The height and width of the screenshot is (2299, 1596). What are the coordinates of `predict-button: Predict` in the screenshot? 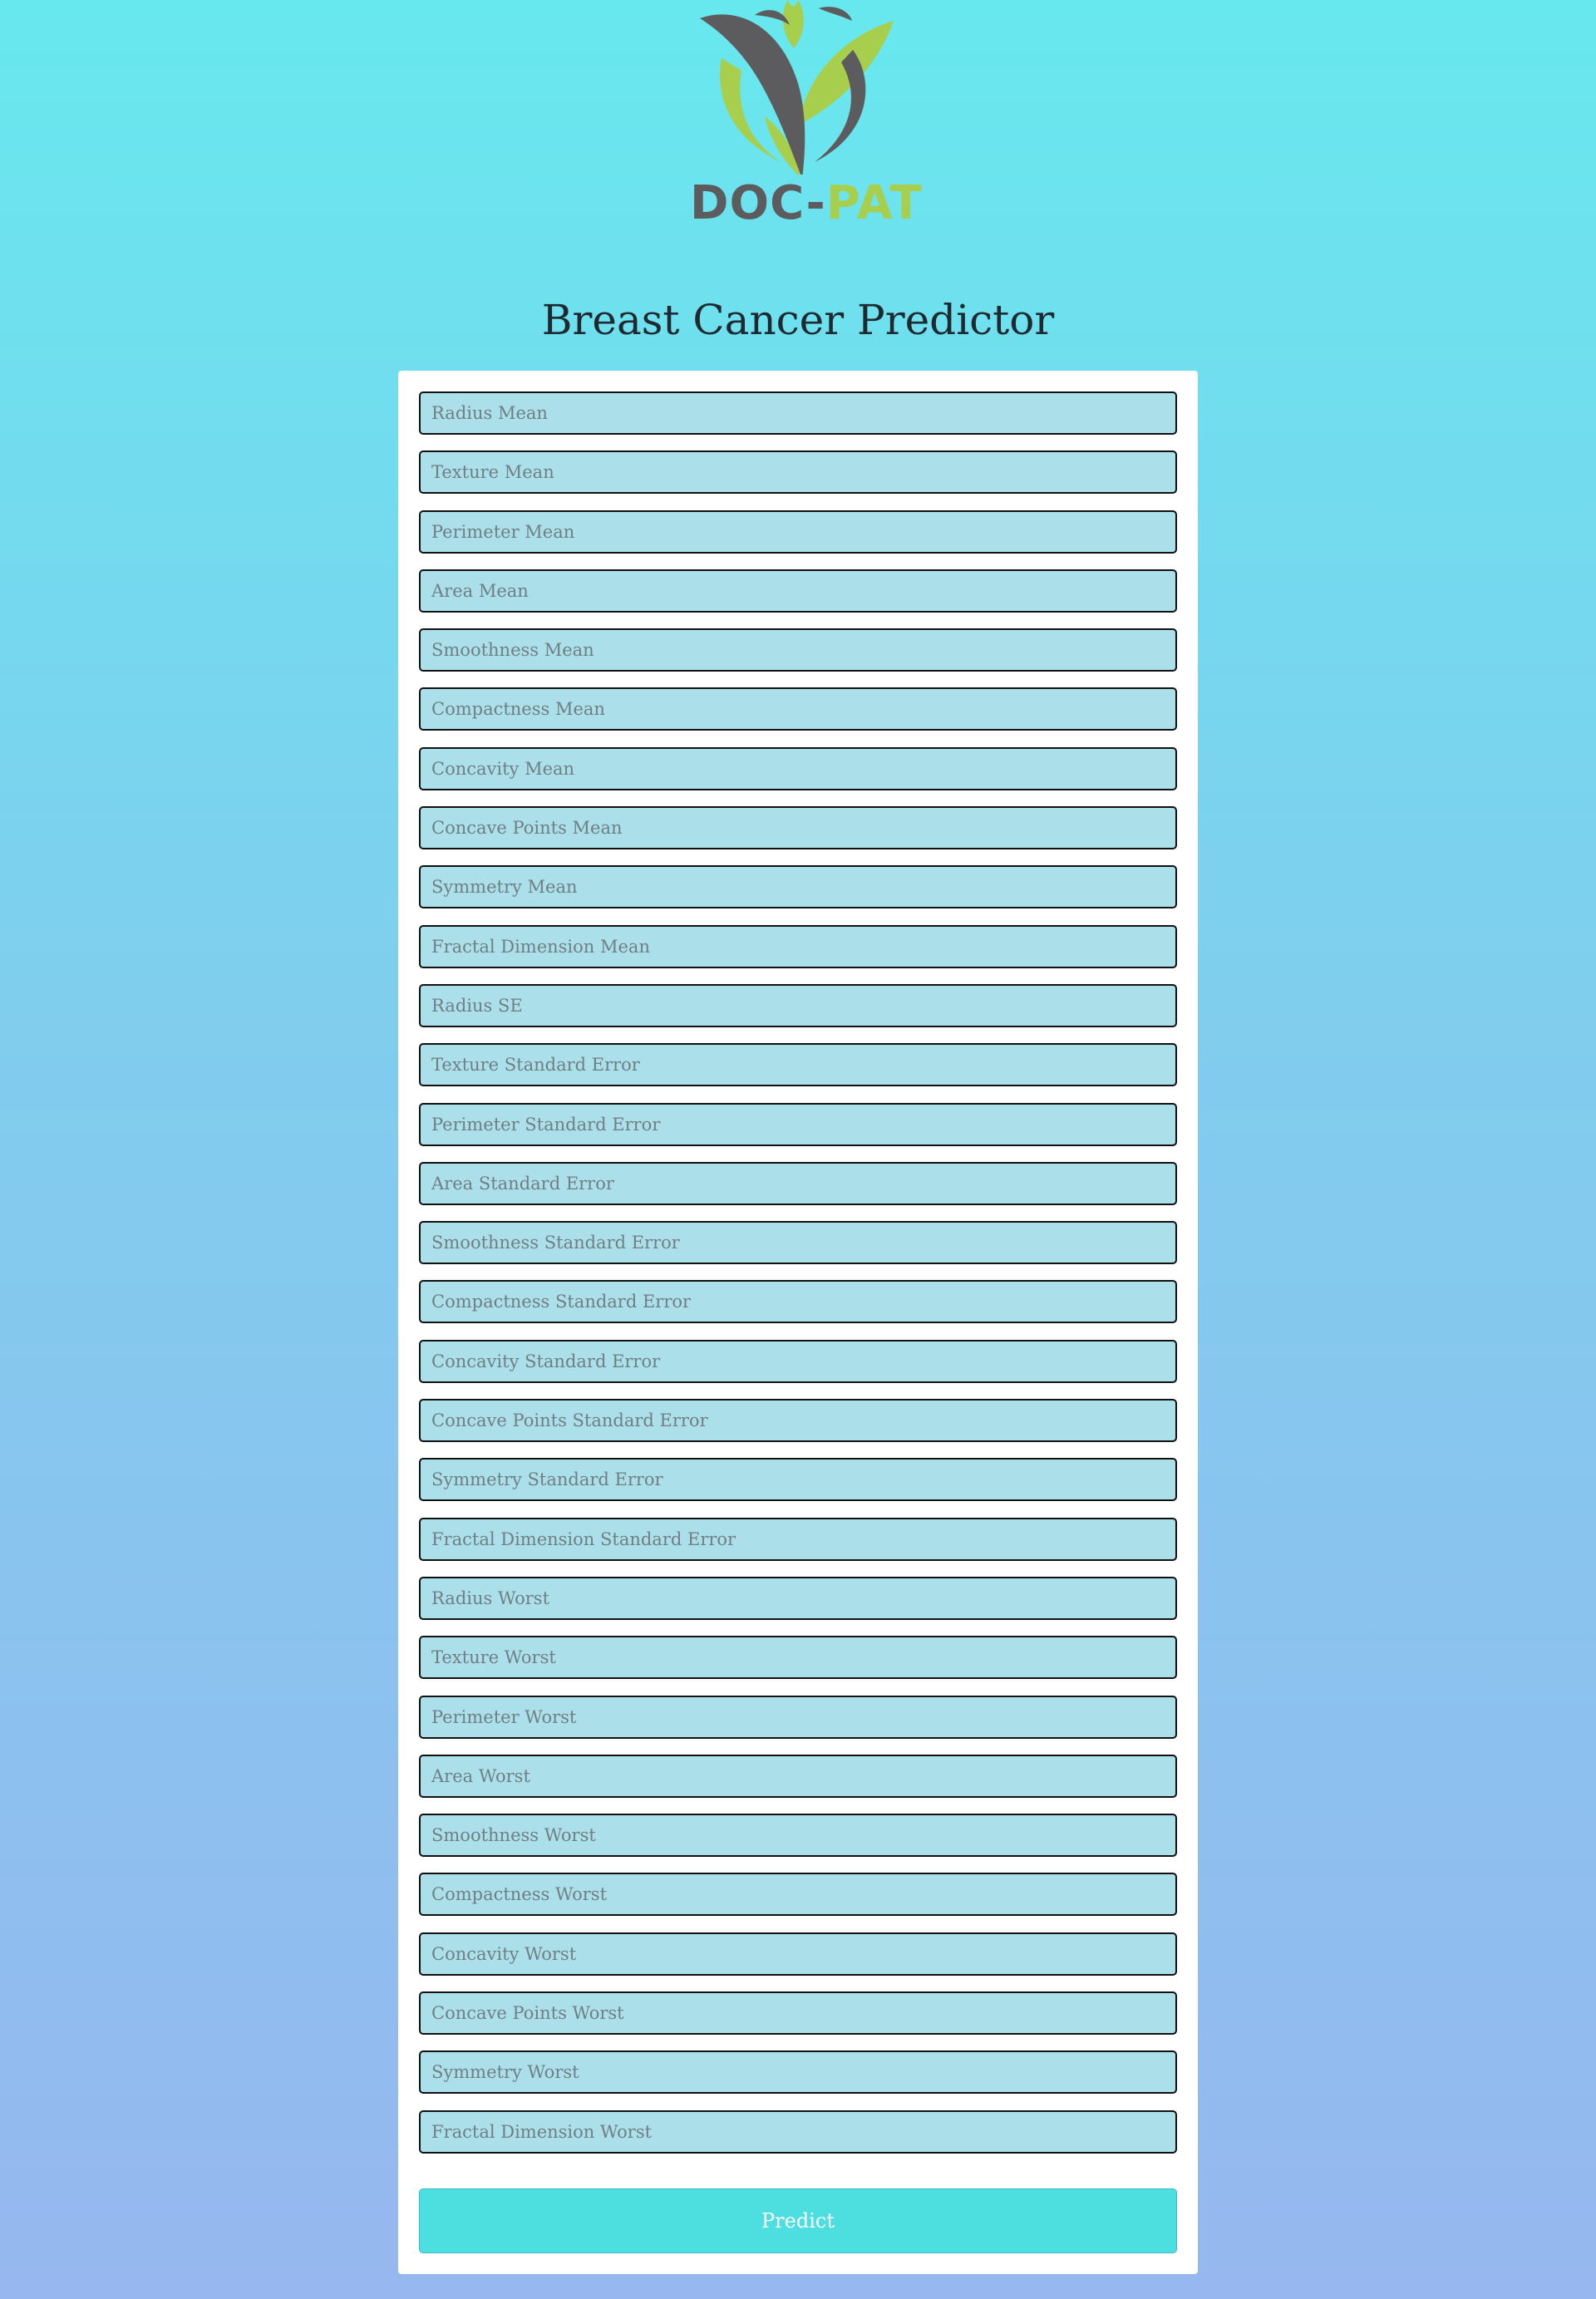 It's located at (798, 2220).